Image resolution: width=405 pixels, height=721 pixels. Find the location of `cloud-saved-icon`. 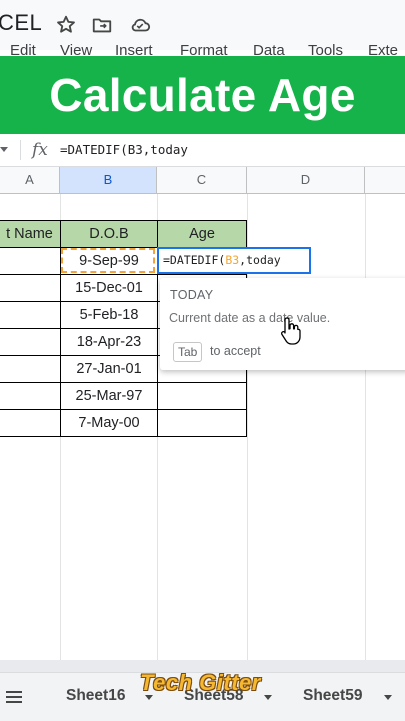

cloud-saved-icon is located at coordinates (140, 25).